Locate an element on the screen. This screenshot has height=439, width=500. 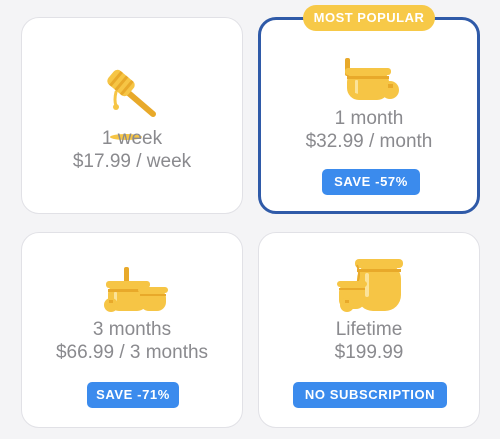
plan-price: $66.99 / 3 months is located at coordinates (132, 352).